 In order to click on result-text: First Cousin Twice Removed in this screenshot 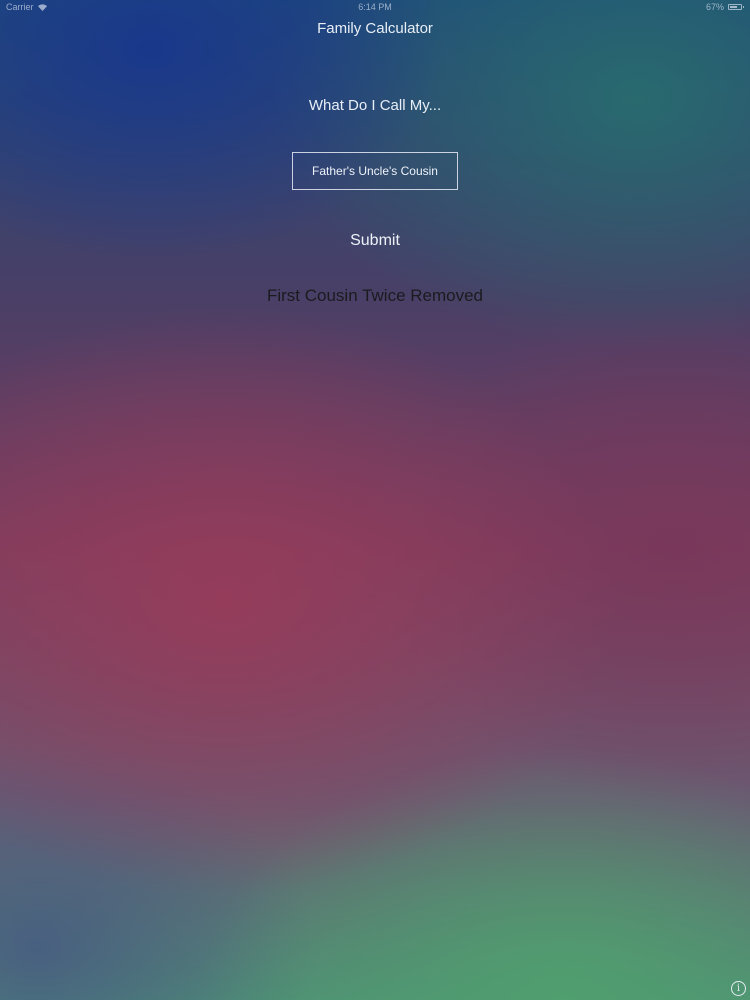, I will do `click(375, 295)`.